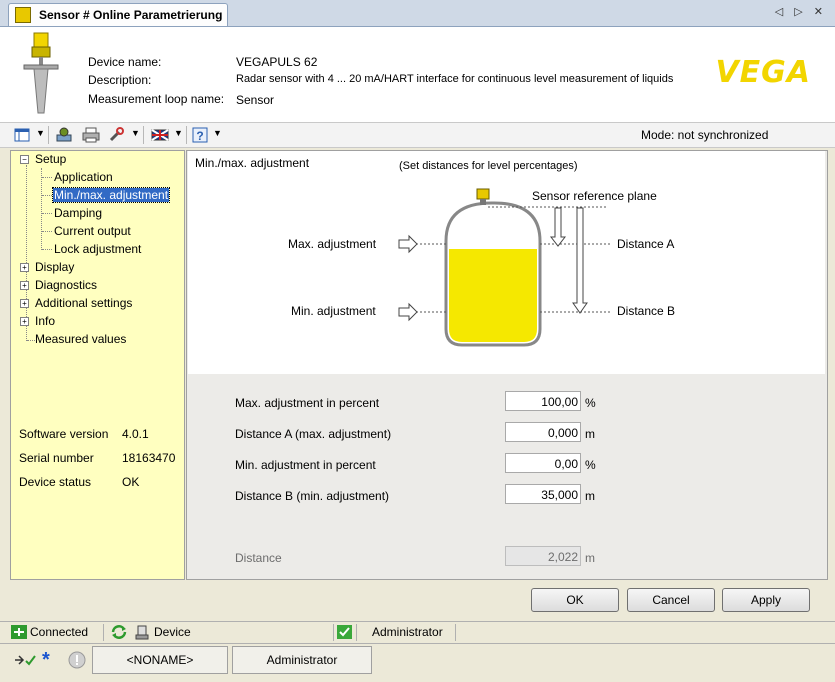 The width and height of the screenshot is (835, 682). I want to click on distance-readonly-field: 2,022, so click(543, 556).